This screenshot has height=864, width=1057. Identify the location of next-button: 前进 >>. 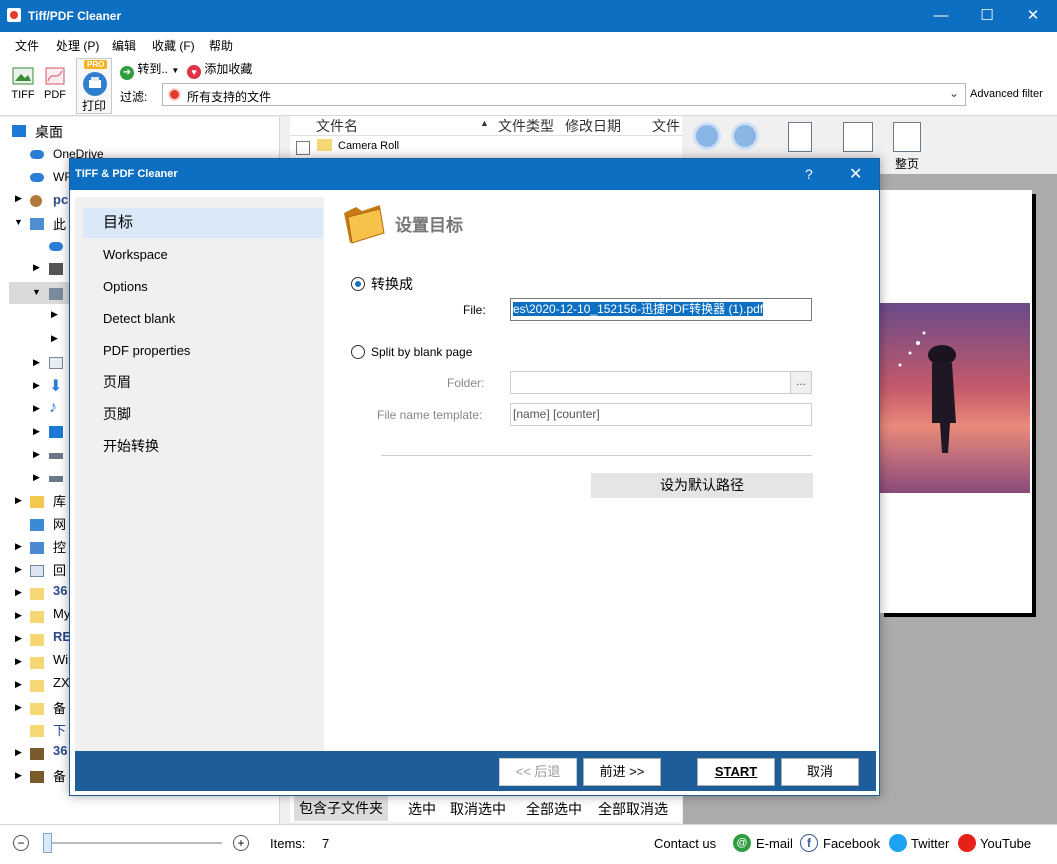
(622, 772).